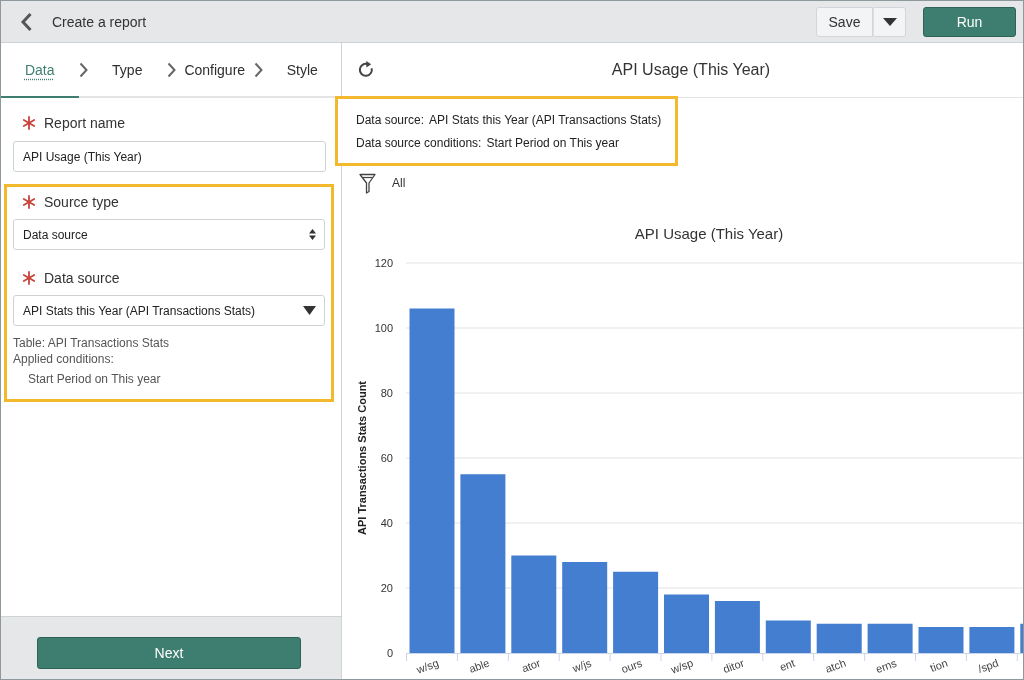 This screenshot has height=680, width=1024. What do you see at coordinates (383, 263) in the screenshot?
I see `tick-label: 120` at bounding box center [383, 263].